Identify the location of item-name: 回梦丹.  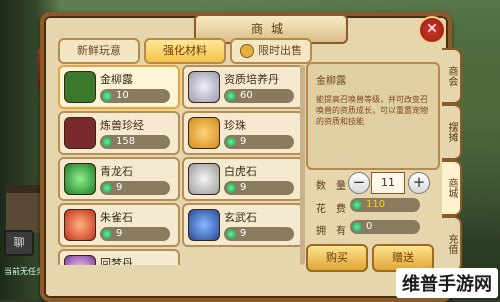
(116, 261).